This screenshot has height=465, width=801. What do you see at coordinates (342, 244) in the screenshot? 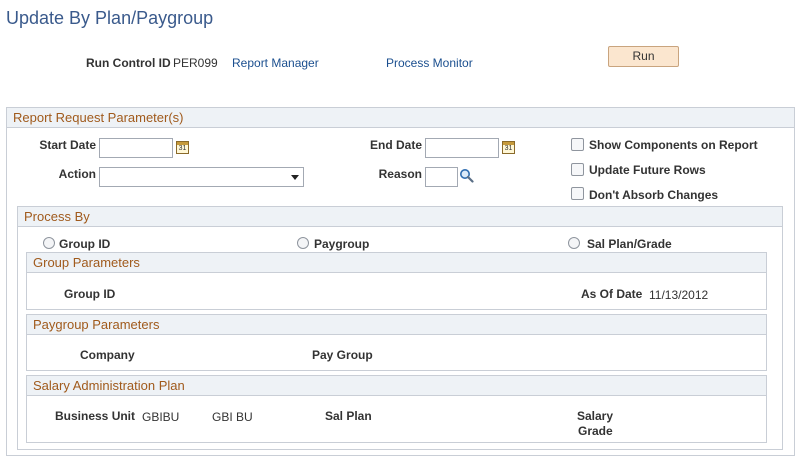
I see `paygroup-radio-label: Paygroup` at bounding box center [342, 244].